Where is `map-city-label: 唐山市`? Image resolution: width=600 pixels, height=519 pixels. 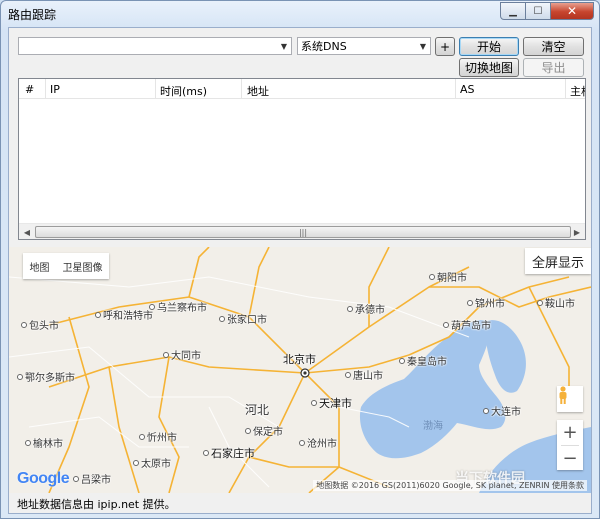
map-city-label: 唐山市 is located at coordinates (364, 374).